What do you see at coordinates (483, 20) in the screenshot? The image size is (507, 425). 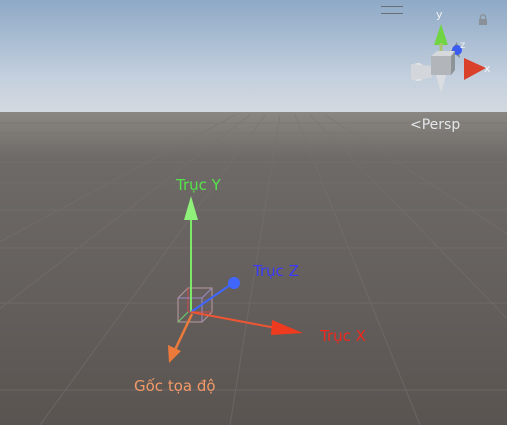 I see `lock-icon` at bounding box center [483, 20].